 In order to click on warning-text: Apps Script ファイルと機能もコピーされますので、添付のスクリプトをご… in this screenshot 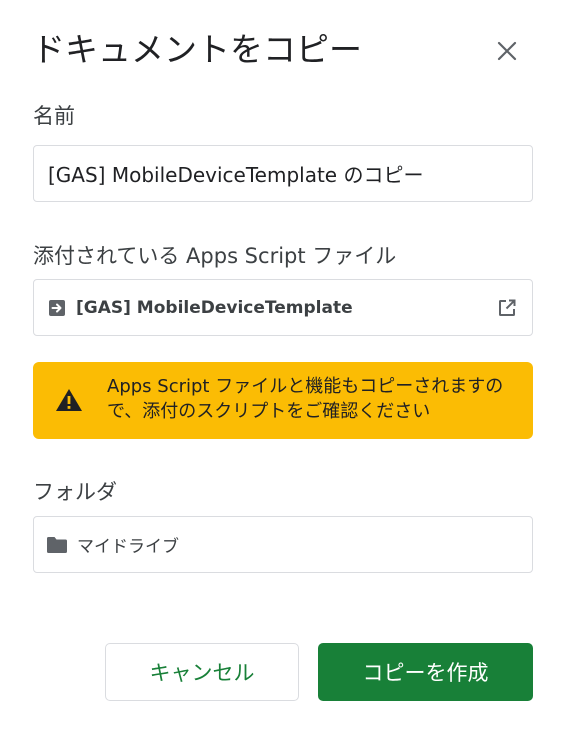, I will do `click(305, 399)`.